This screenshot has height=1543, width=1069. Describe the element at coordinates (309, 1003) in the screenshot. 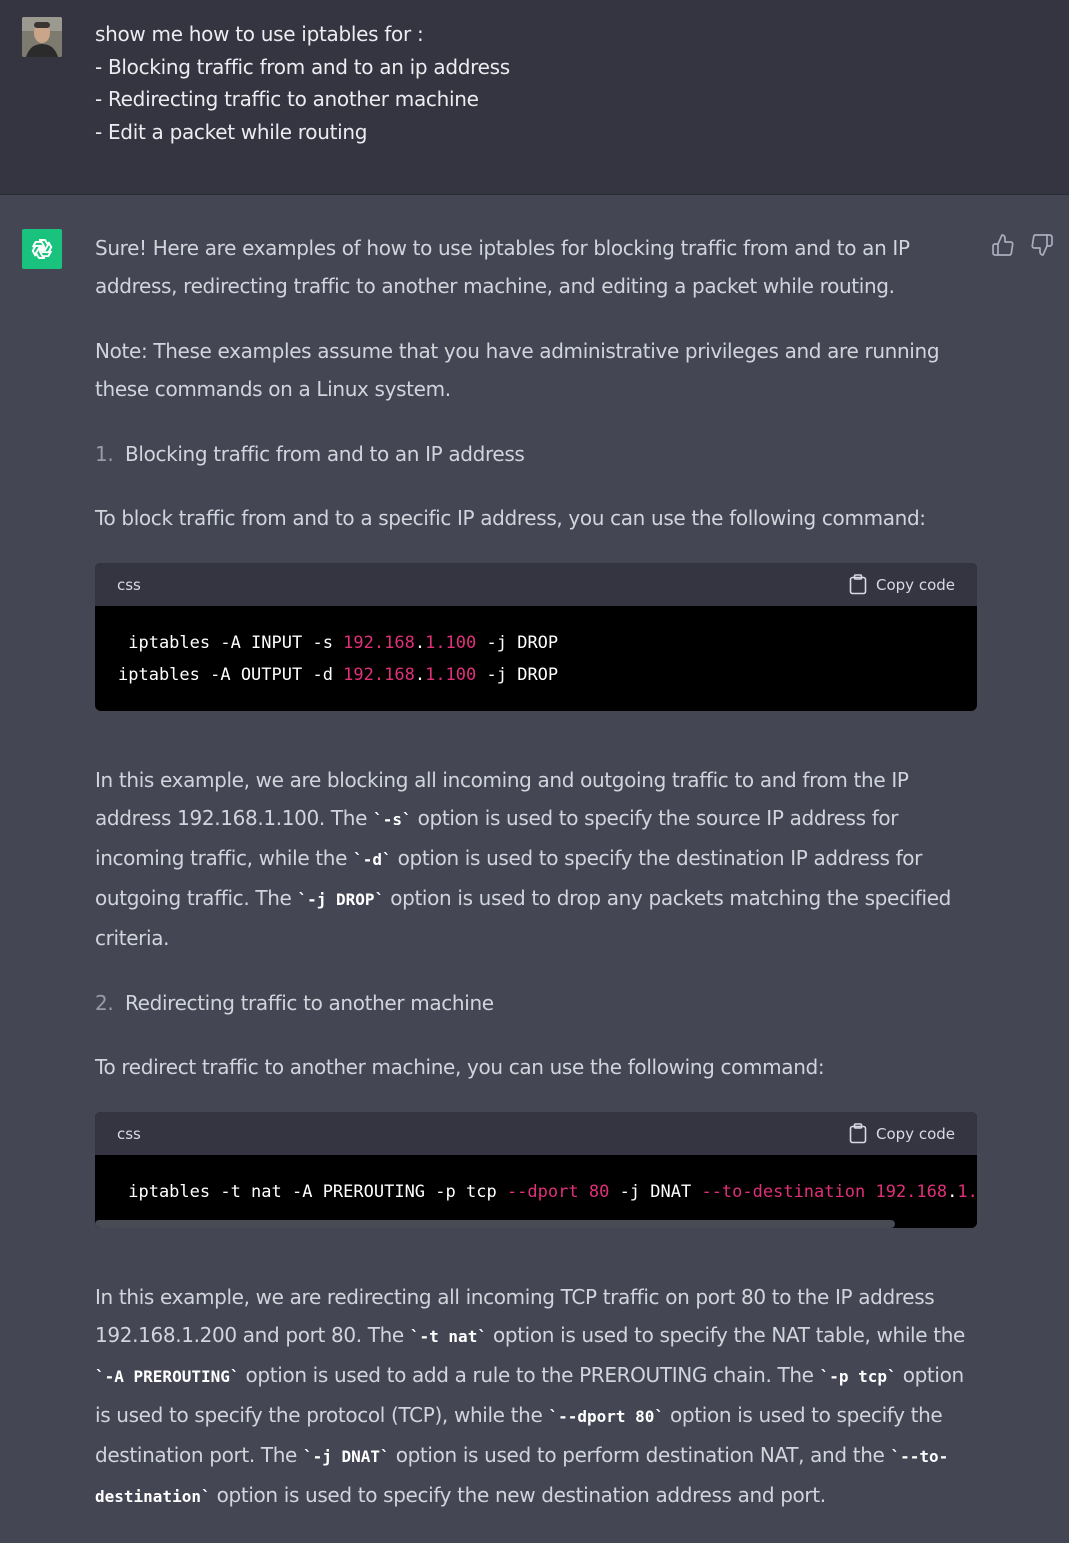

I see `list-item-label: Redirecting traffic to another machine` at that location.